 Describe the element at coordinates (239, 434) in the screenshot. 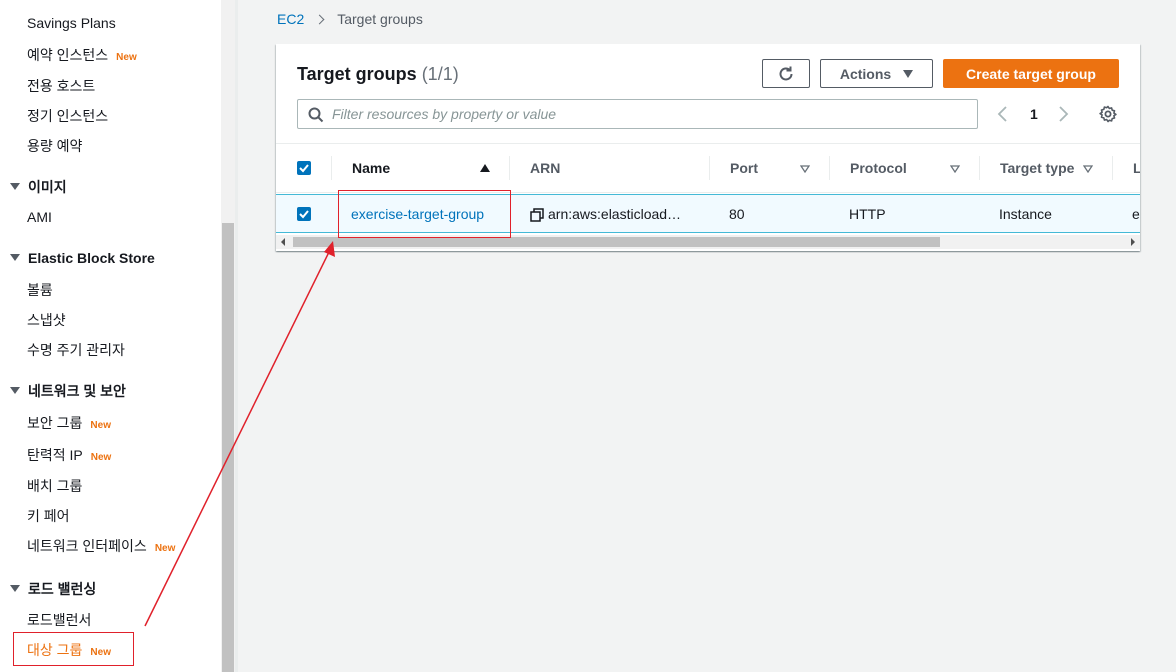

I see `annotation-arrow` at that location.